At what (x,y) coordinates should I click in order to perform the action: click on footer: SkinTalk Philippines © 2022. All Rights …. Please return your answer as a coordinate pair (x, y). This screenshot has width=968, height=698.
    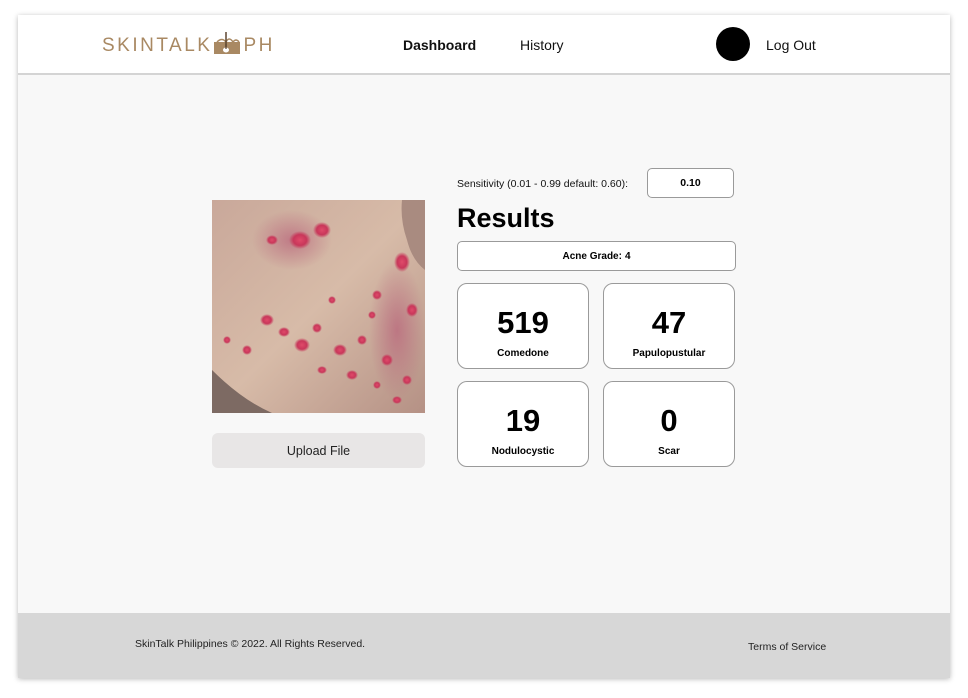
    Looking at the image, I should click on (484, 645).